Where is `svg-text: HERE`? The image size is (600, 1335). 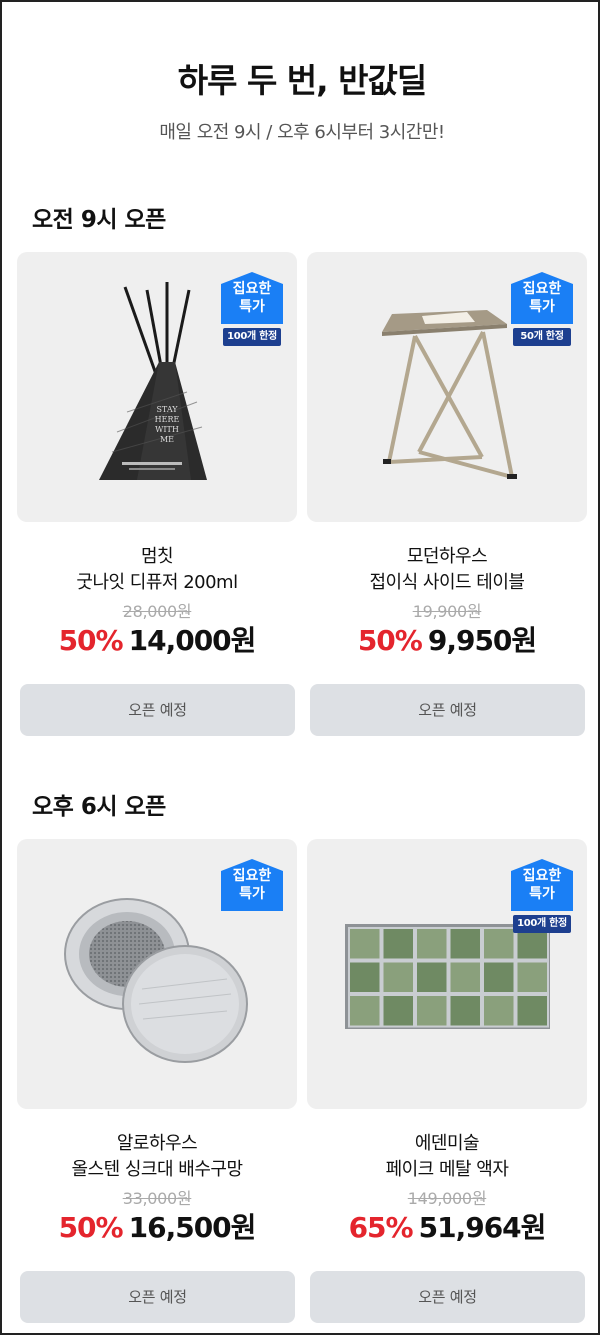 svg-text: HERE is located at coordinates (167, 419).